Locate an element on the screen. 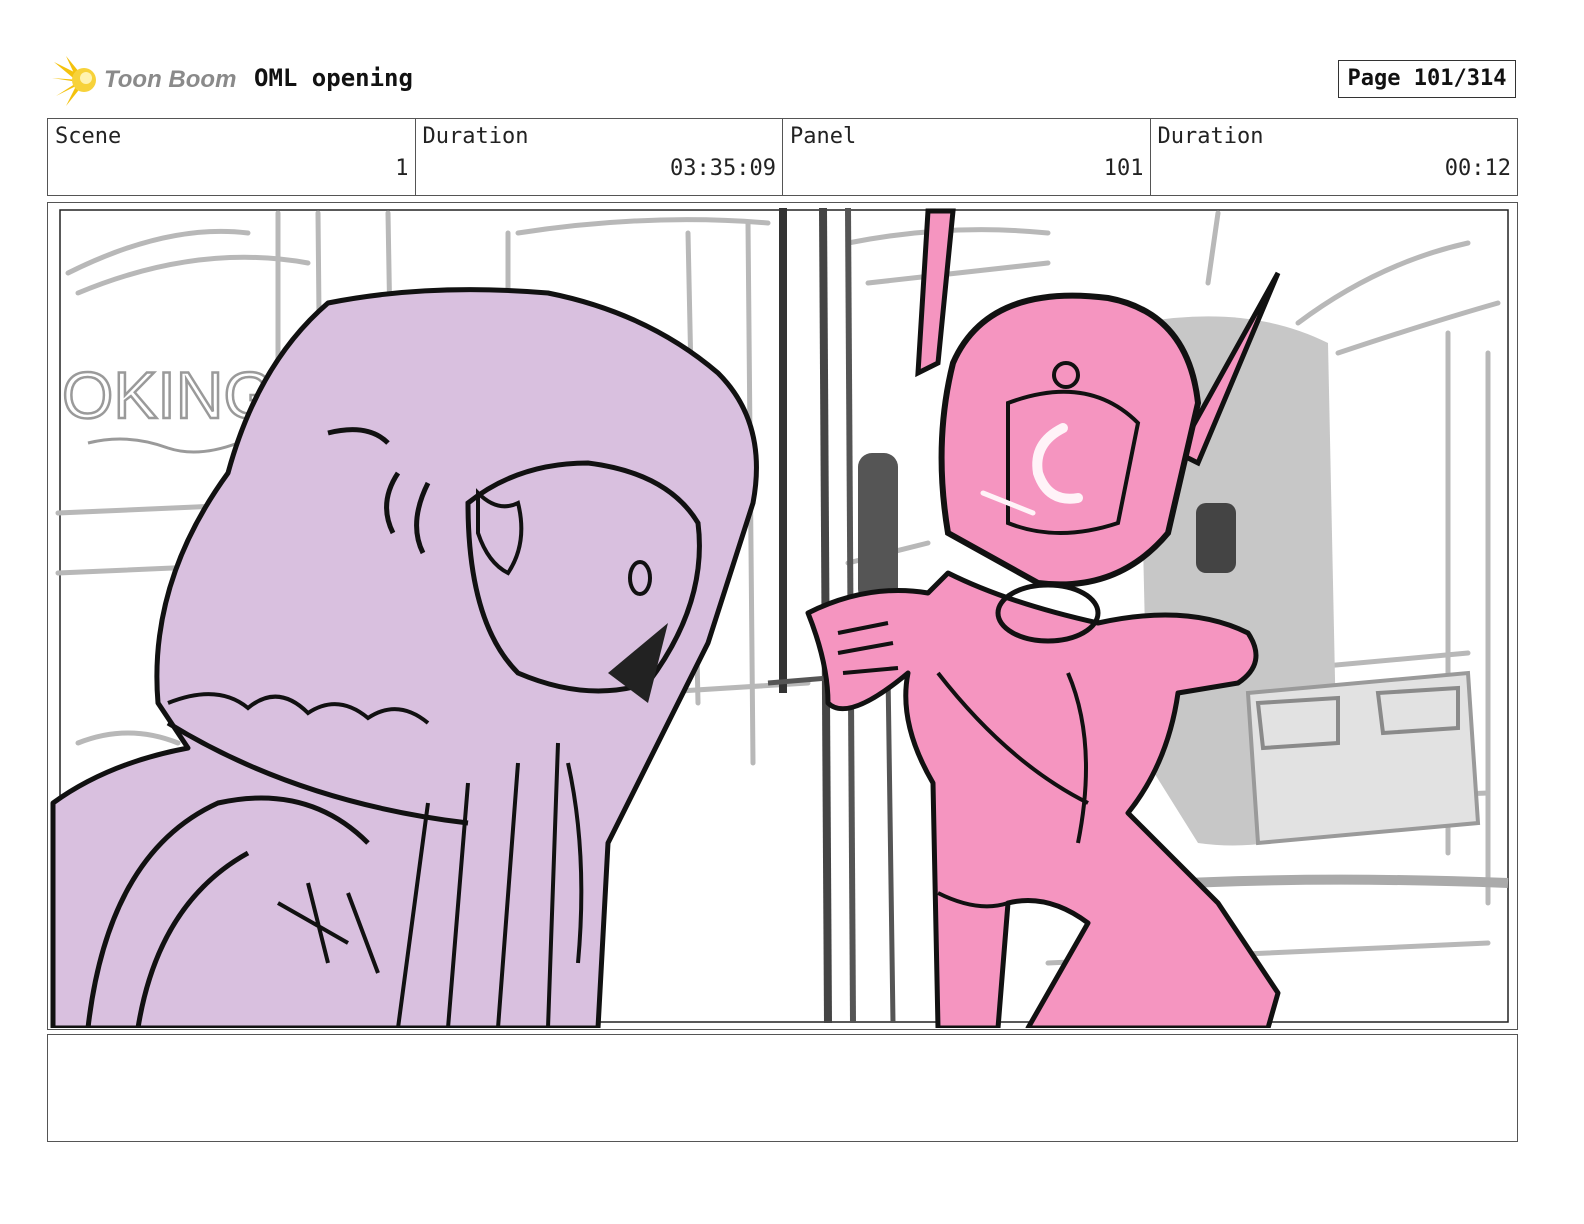  notes-area is located at coordinates (782, 1088).